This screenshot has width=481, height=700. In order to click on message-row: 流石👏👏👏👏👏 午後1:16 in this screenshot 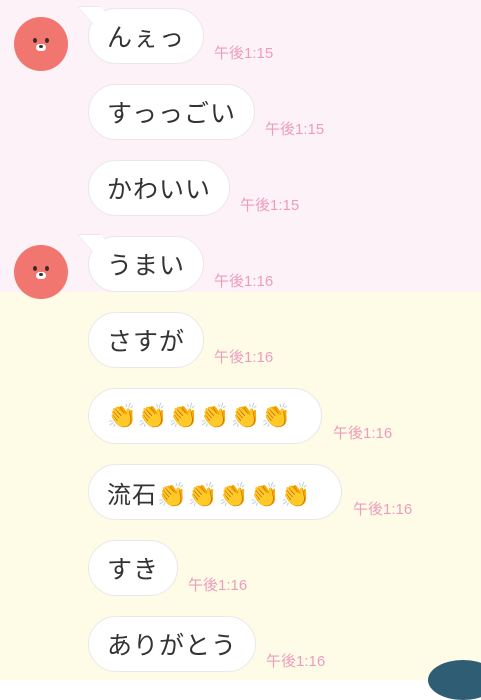, I will do `click(240, 494)`.